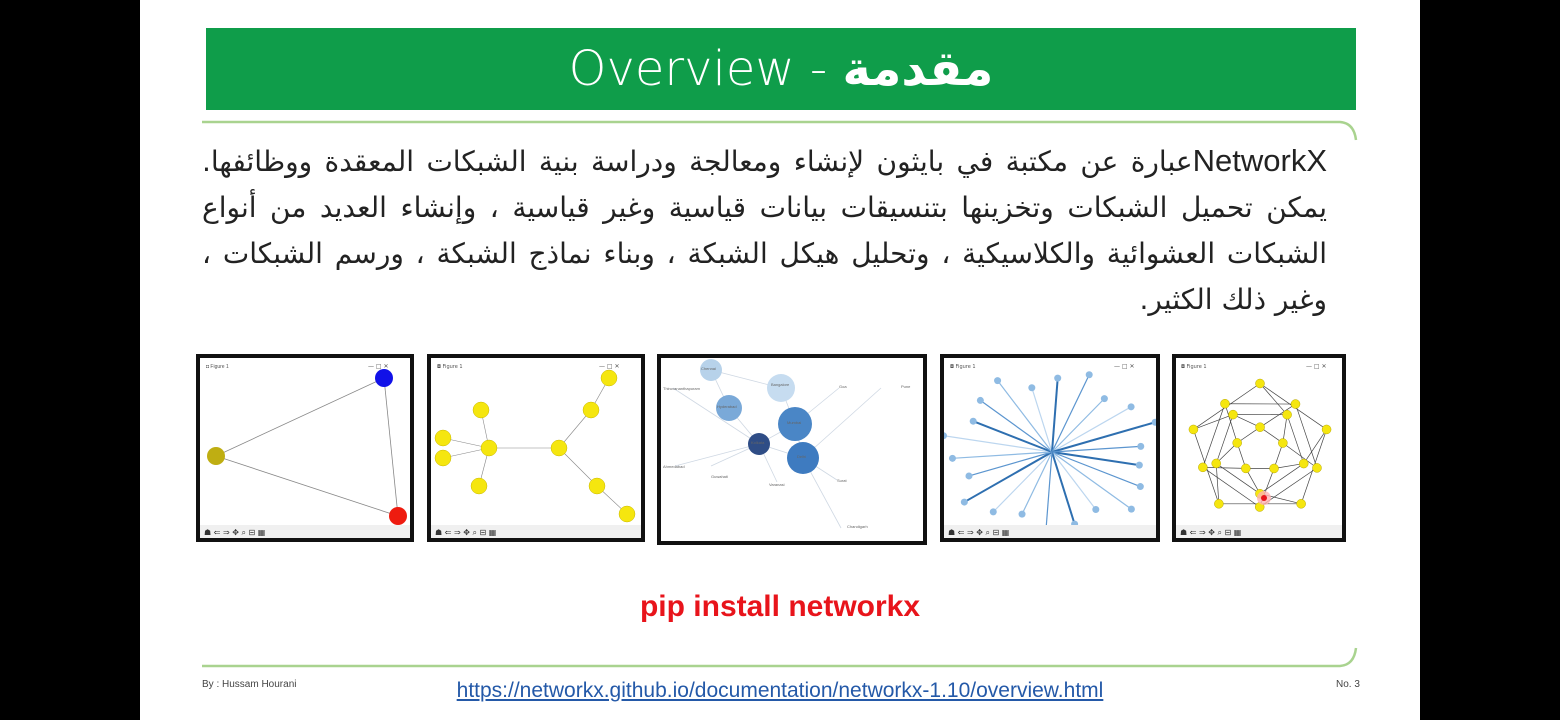  What do you see at coordinates (801, 456) in the screenshot?
I see `label-delhi: Delhi` at bounding box center [801, 456].